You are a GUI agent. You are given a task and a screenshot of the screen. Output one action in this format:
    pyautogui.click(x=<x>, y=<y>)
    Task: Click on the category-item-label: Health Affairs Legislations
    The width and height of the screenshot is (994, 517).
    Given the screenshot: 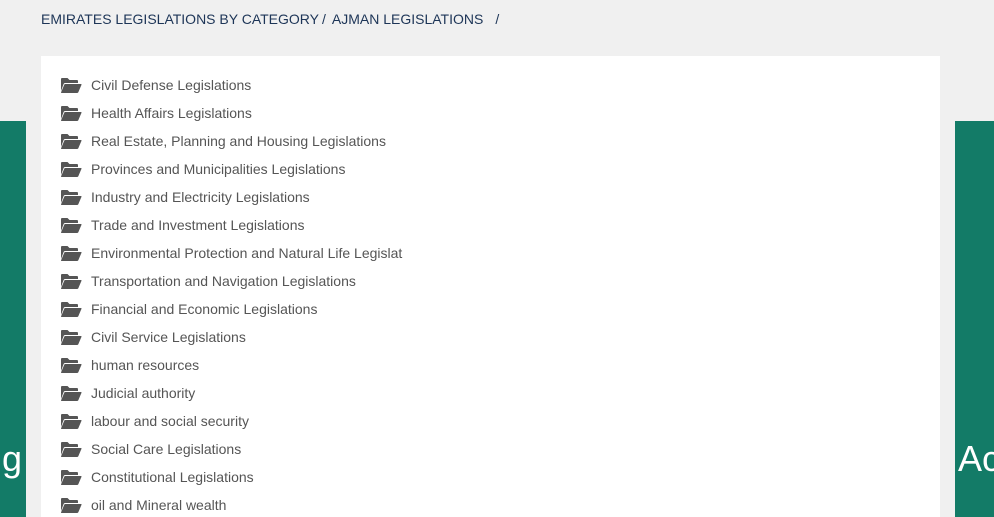 What is the action you would take?
    pyautogui.click(x=171, y=113)
    